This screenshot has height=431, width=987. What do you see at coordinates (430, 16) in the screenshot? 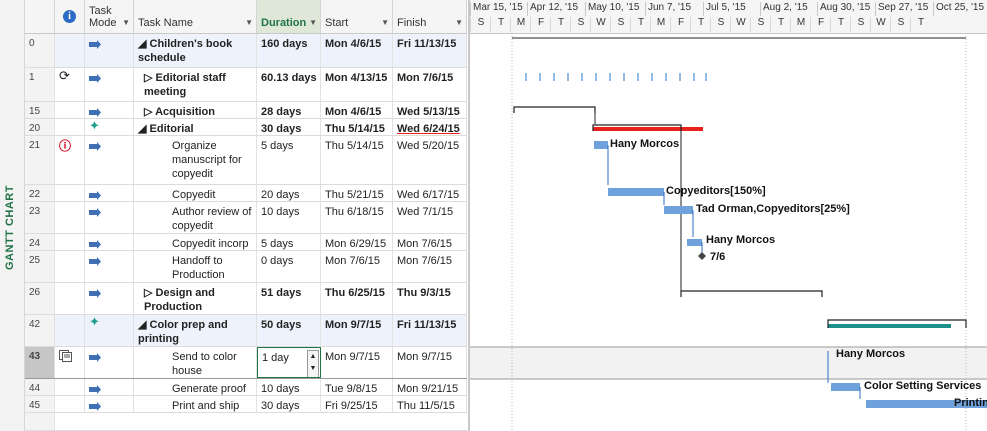
I see `finish-header: Finish ▼` at bounding box center [430, 16].